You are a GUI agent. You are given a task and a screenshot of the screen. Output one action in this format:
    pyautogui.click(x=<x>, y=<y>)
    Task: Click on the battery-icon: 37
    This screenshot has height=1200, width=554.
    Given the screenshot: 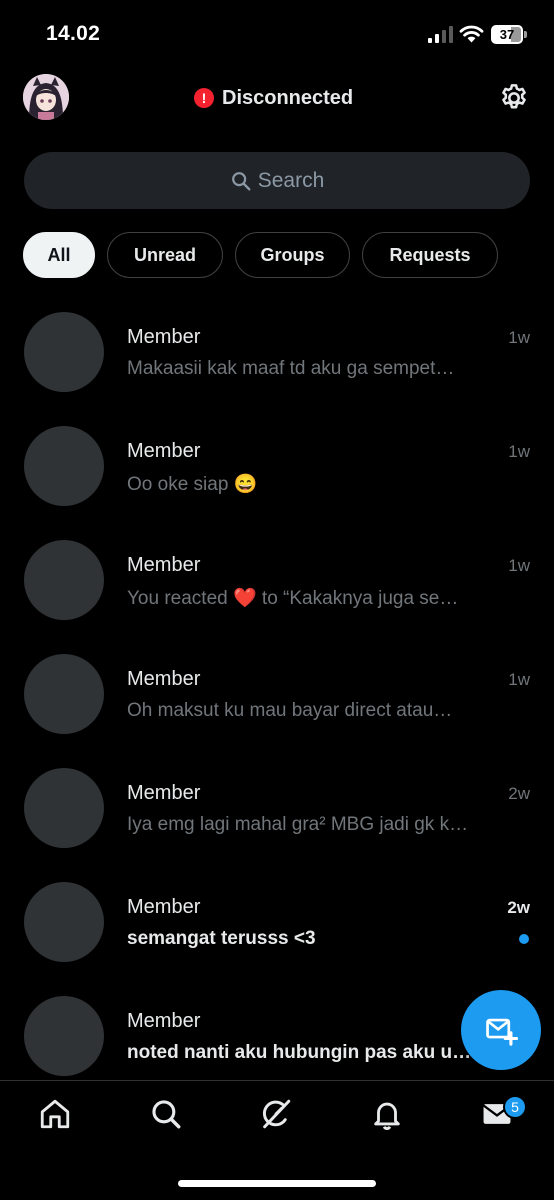 What is the action you would take?
    pyautogui.click(x=509, y=34)
    